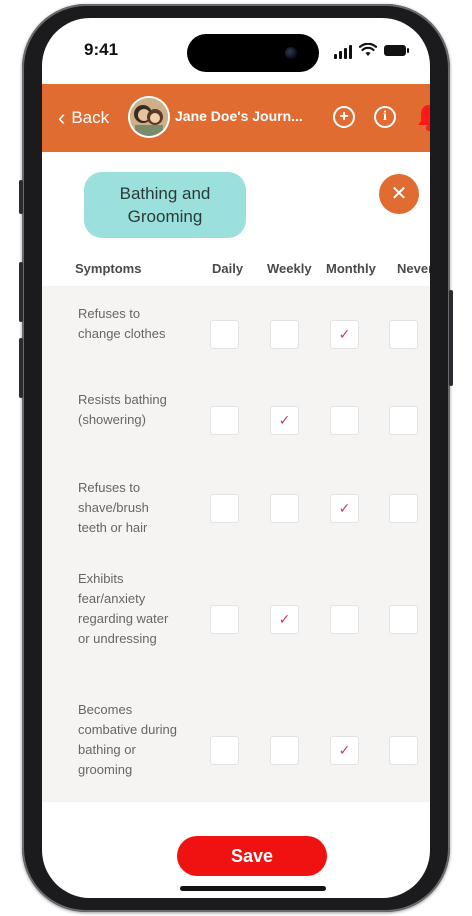 The image size is (472, 916). I want to click on avatar, so click(149, 117).